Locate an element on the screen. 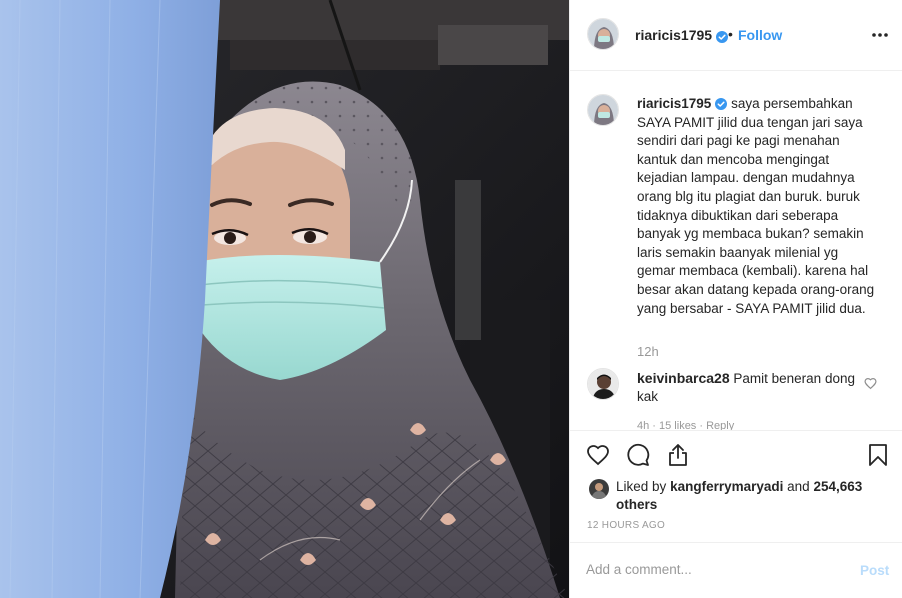 The width and height of the screenshot is (902, 598). caption-time: 12h is located at coordinates (648, 351).